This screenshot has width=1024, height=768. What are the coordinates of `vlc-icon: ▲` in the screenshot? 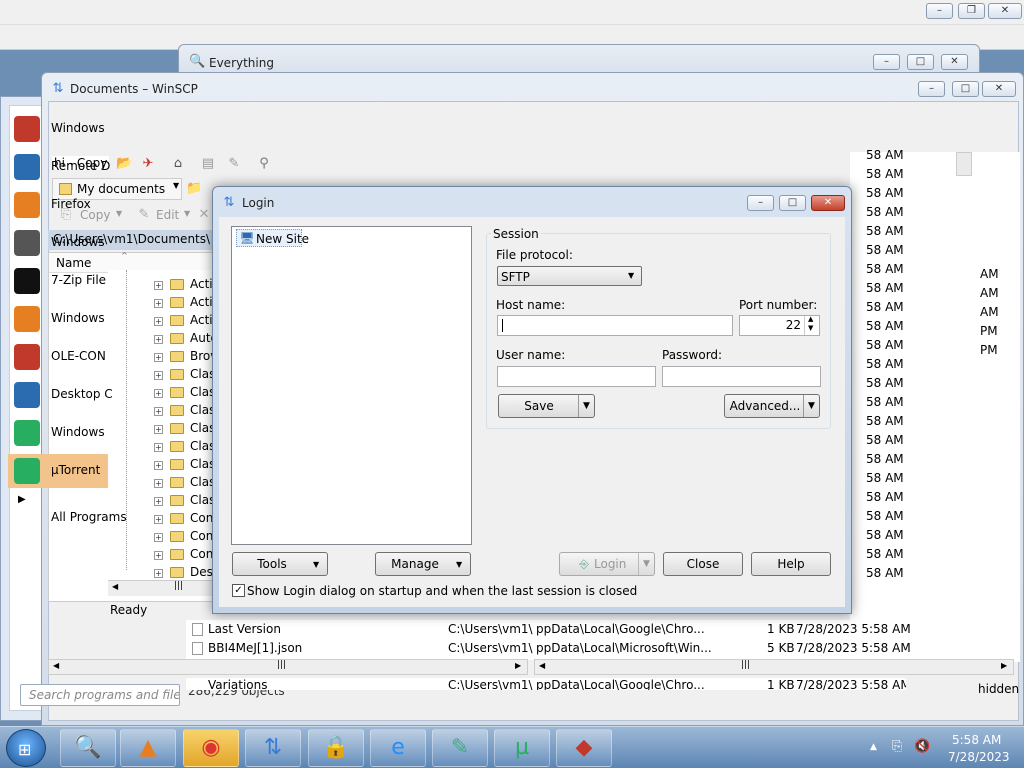 It's located at (148, 748).